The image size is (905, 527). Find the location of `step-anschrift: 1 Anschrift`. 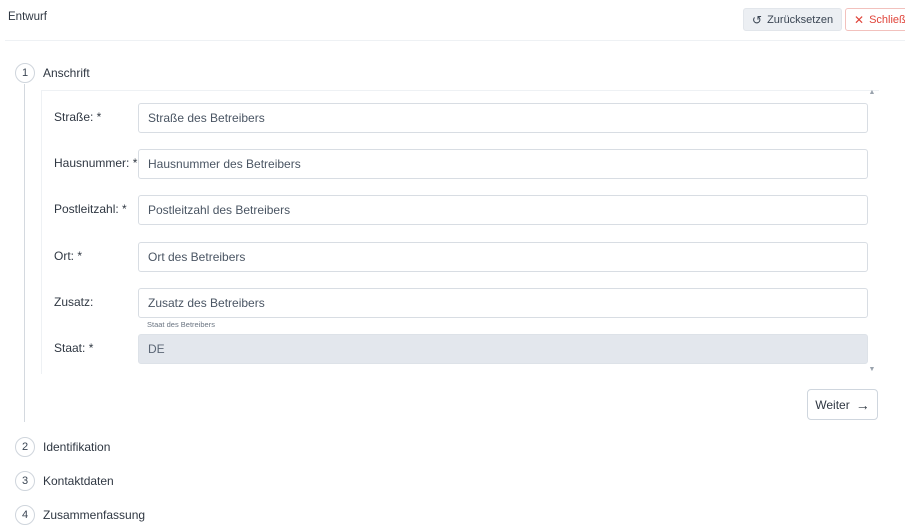

step-anschrift: 1 Anschrift is located at coordinates (52, 73).